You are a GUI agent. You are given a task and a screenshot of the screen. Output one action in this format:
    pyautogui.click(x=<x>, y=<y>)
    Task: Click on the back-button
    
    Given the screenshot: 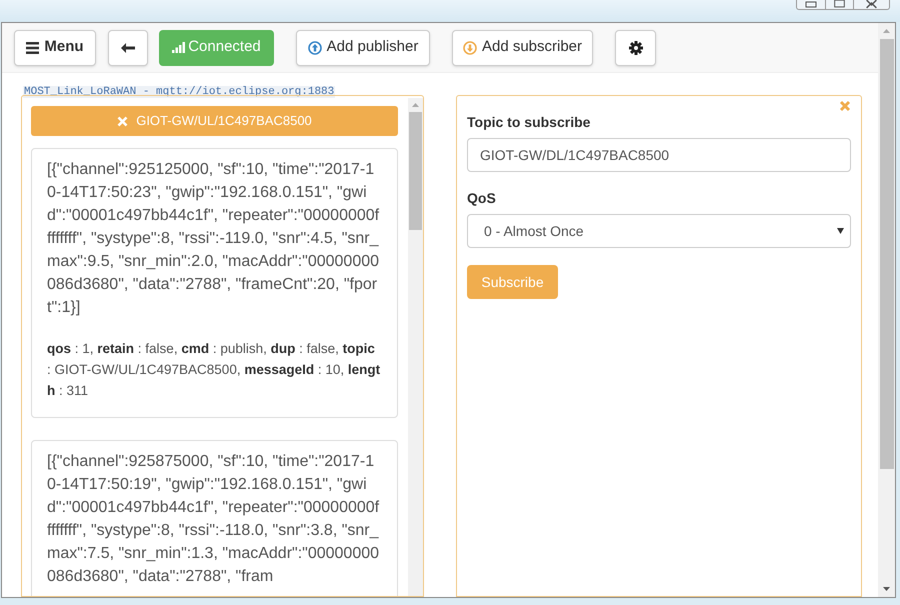 What is the action you would take?
    pyautogui.click(x=128, y=48)
    